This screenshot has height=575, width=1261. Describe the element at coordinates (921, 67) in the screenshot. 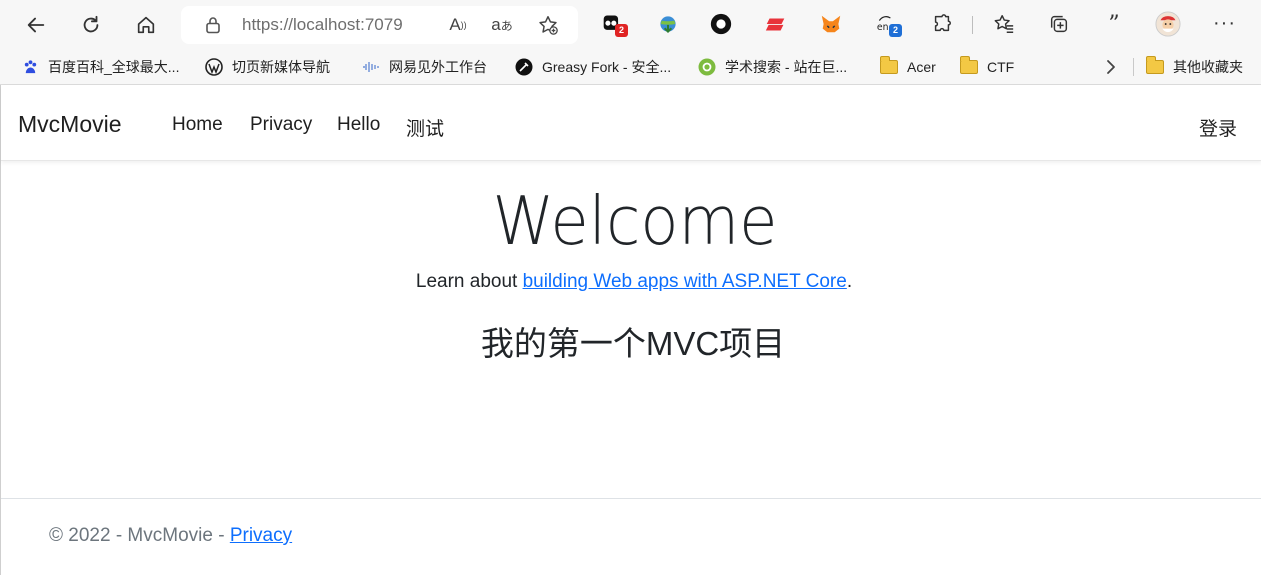

I see `favorite-label: Acer` at that location.